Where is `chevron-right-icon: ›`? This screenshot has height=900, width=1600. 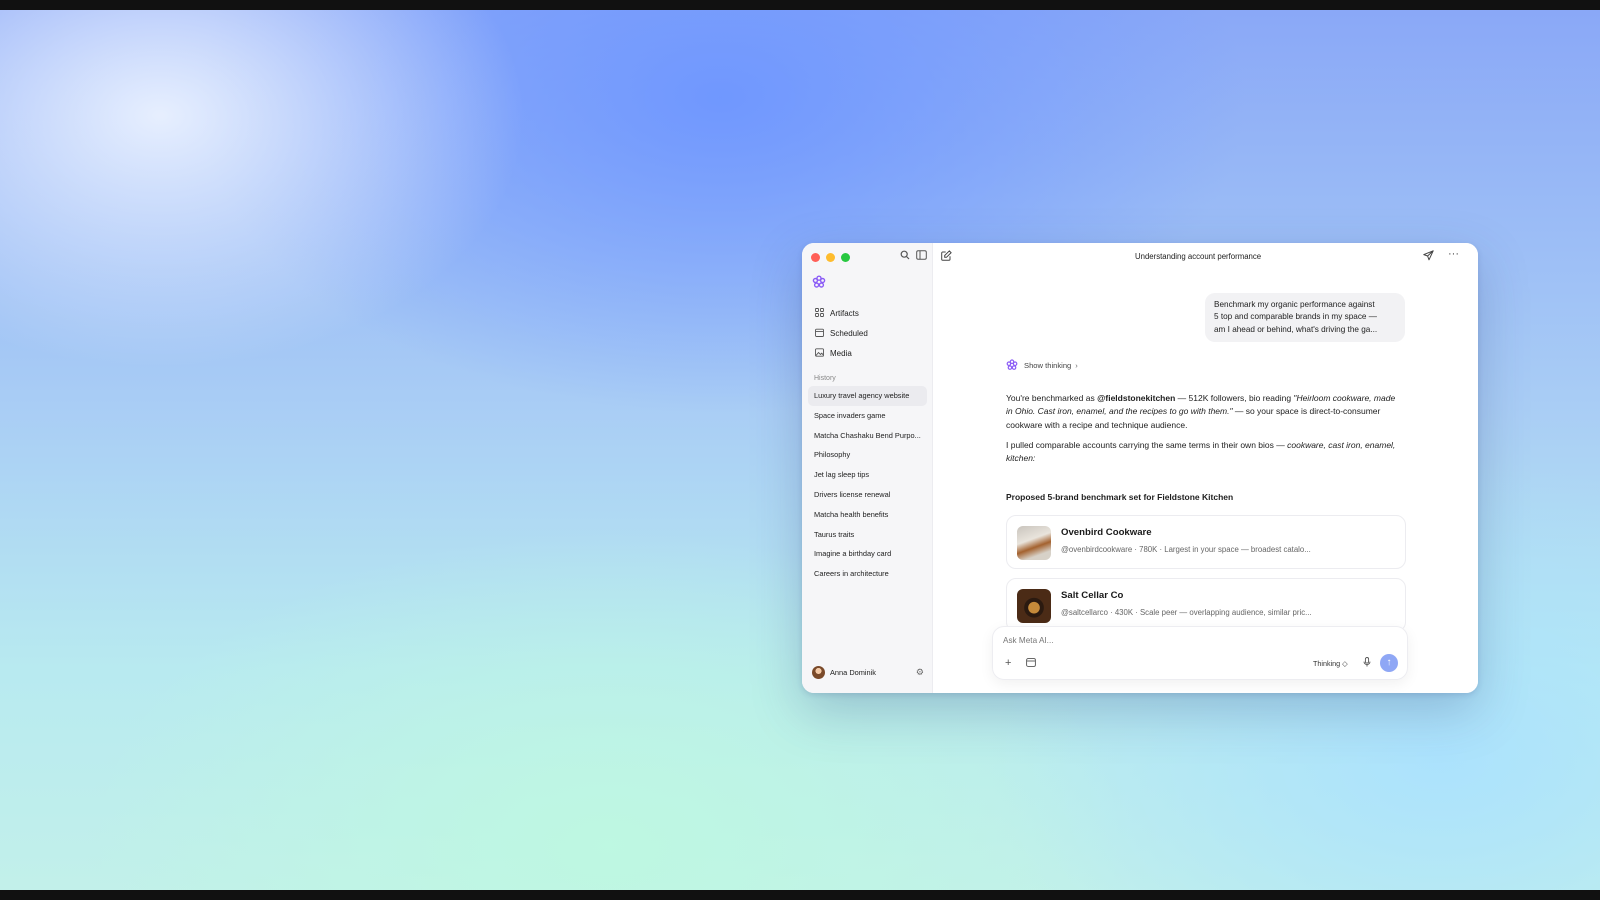 chevron-right-icon: › is located at coordinates (1076, 365).